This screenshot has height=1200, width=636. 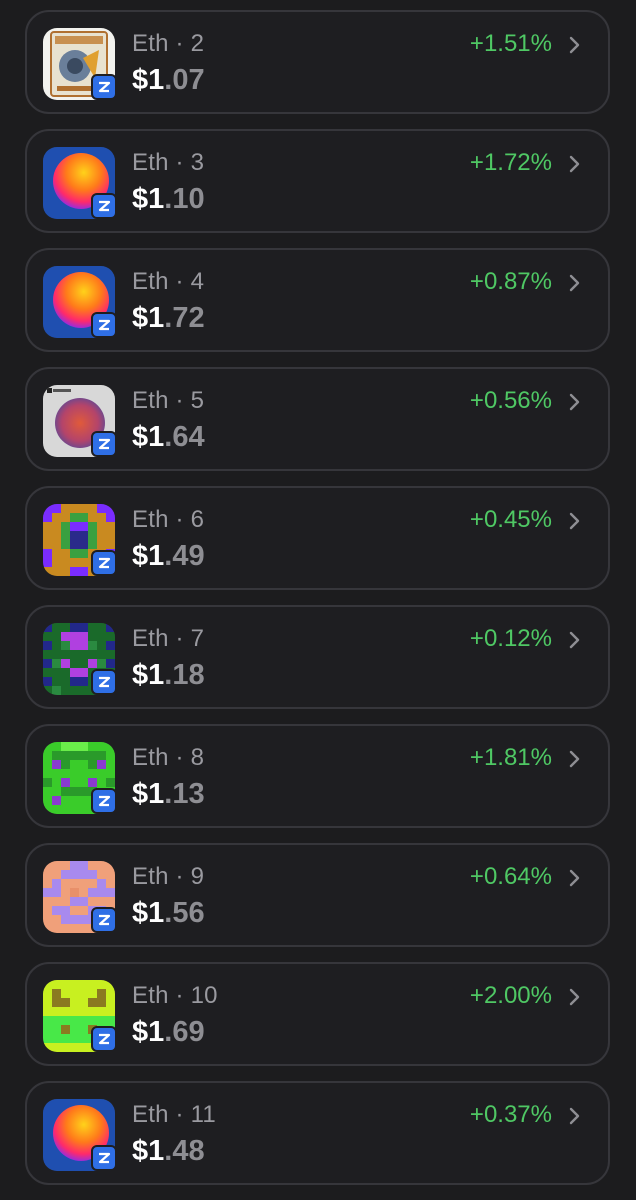 What do you see at coordinates (168, 556) in the screenshot?
I see `token-price: $1.49` at bounding box center [168, 556].